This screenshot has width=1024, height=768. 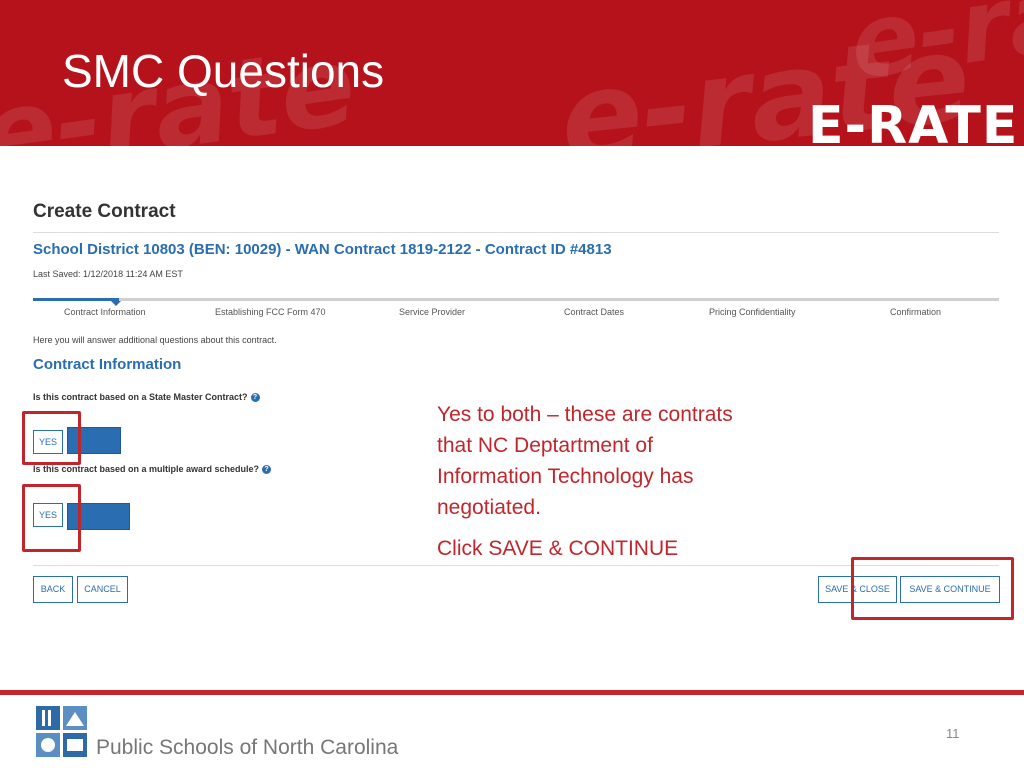 I want to click on divider, so click(x=516, y=232).